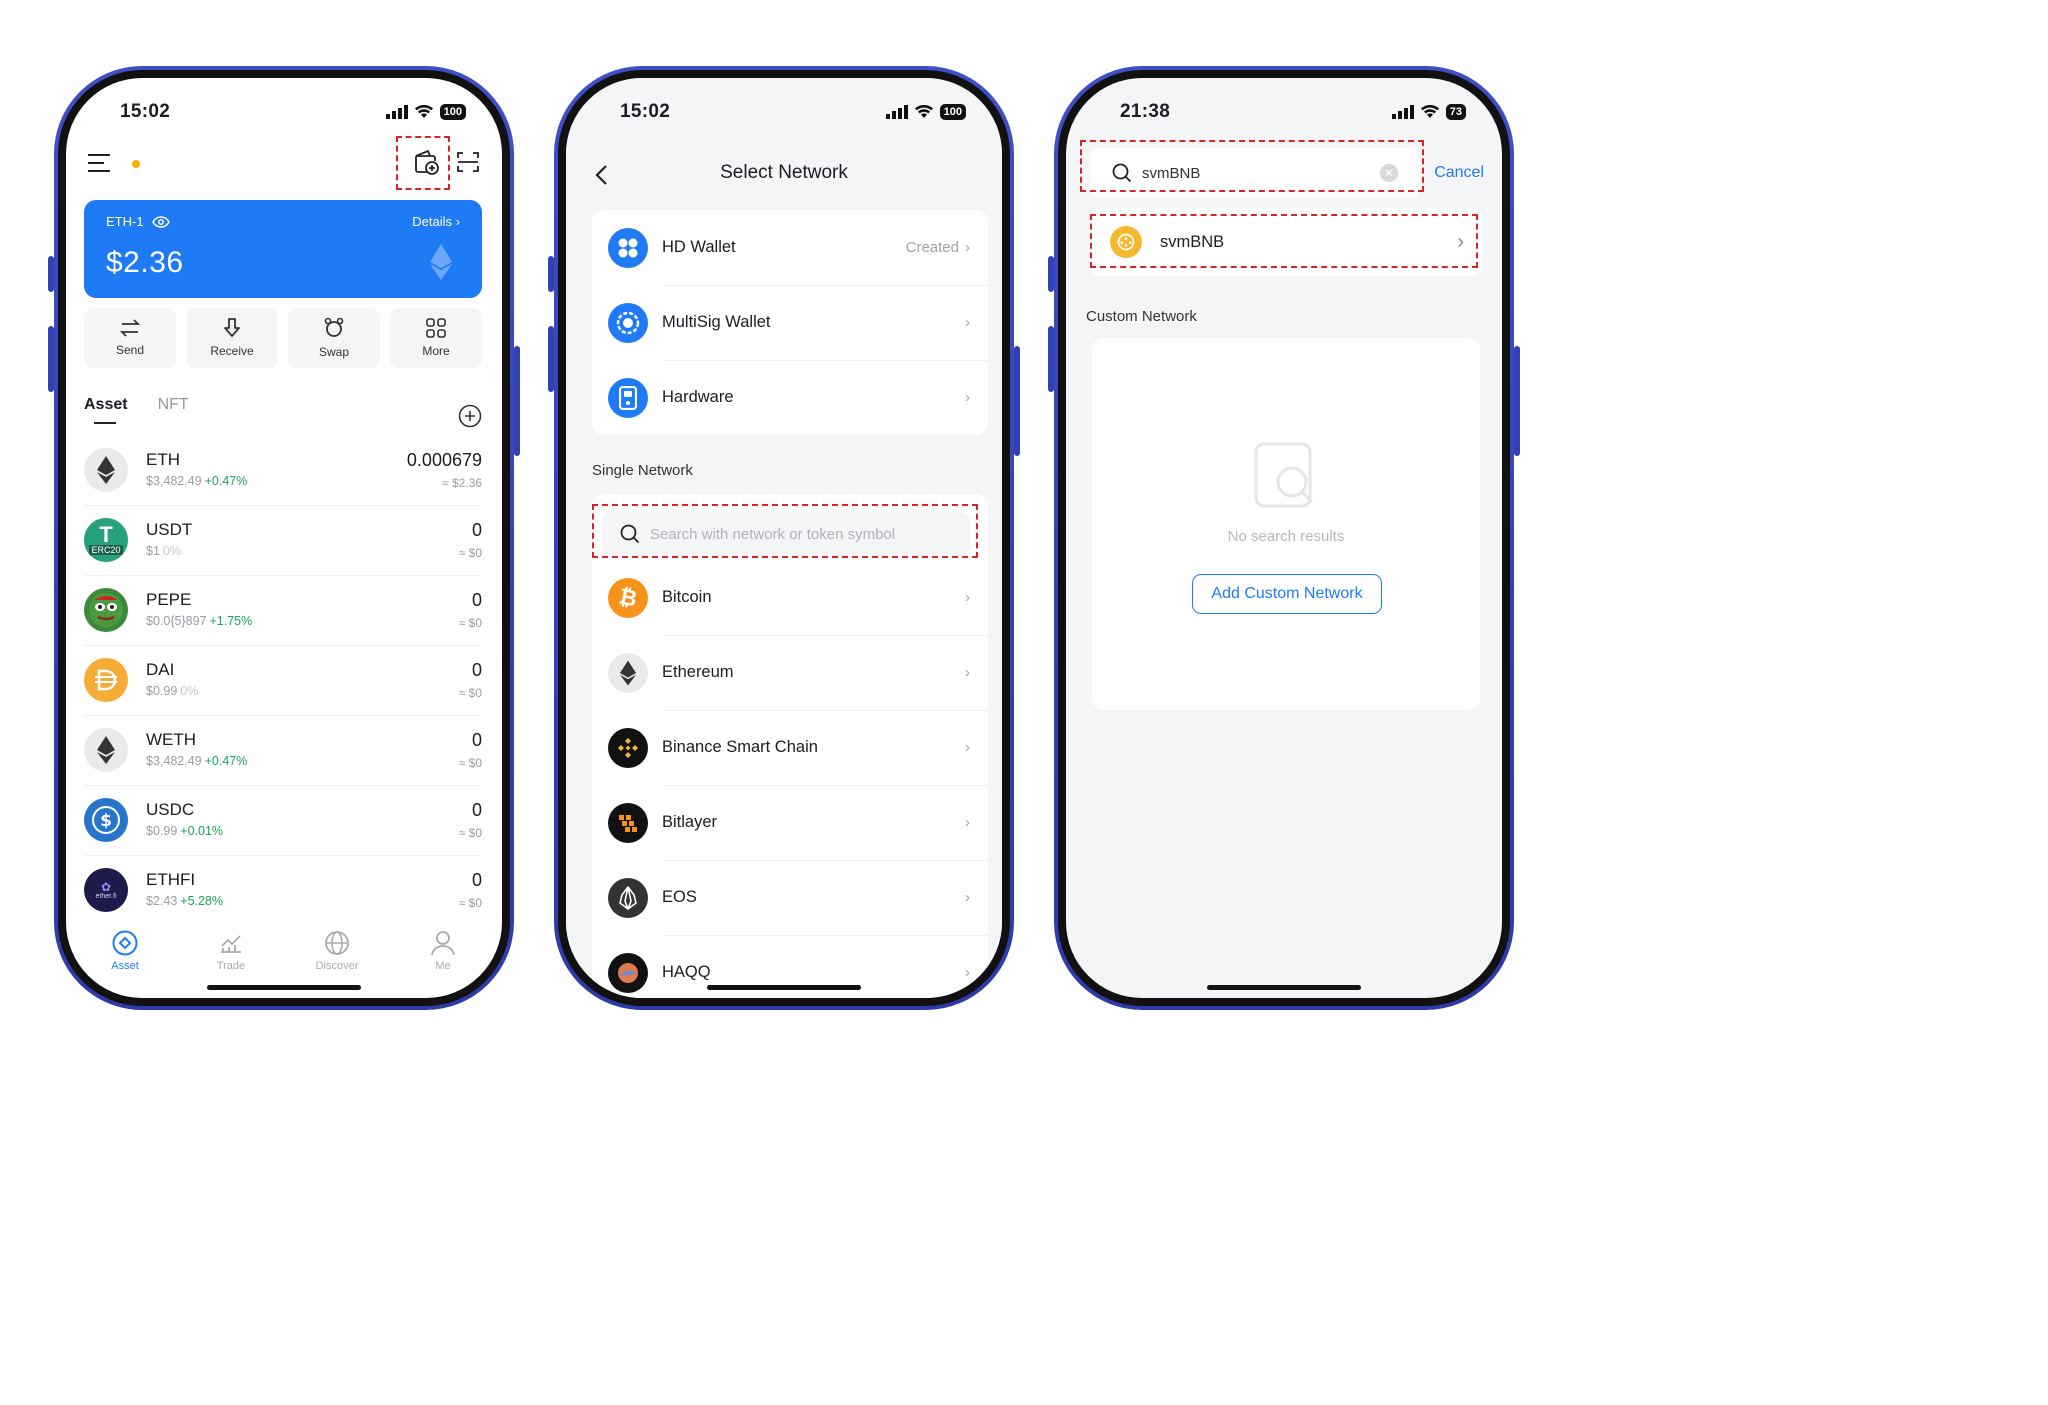  What do you see at coordinates (231, 944) in the screenshot?
I see `trade-icon` at bounding box center [231, 944].